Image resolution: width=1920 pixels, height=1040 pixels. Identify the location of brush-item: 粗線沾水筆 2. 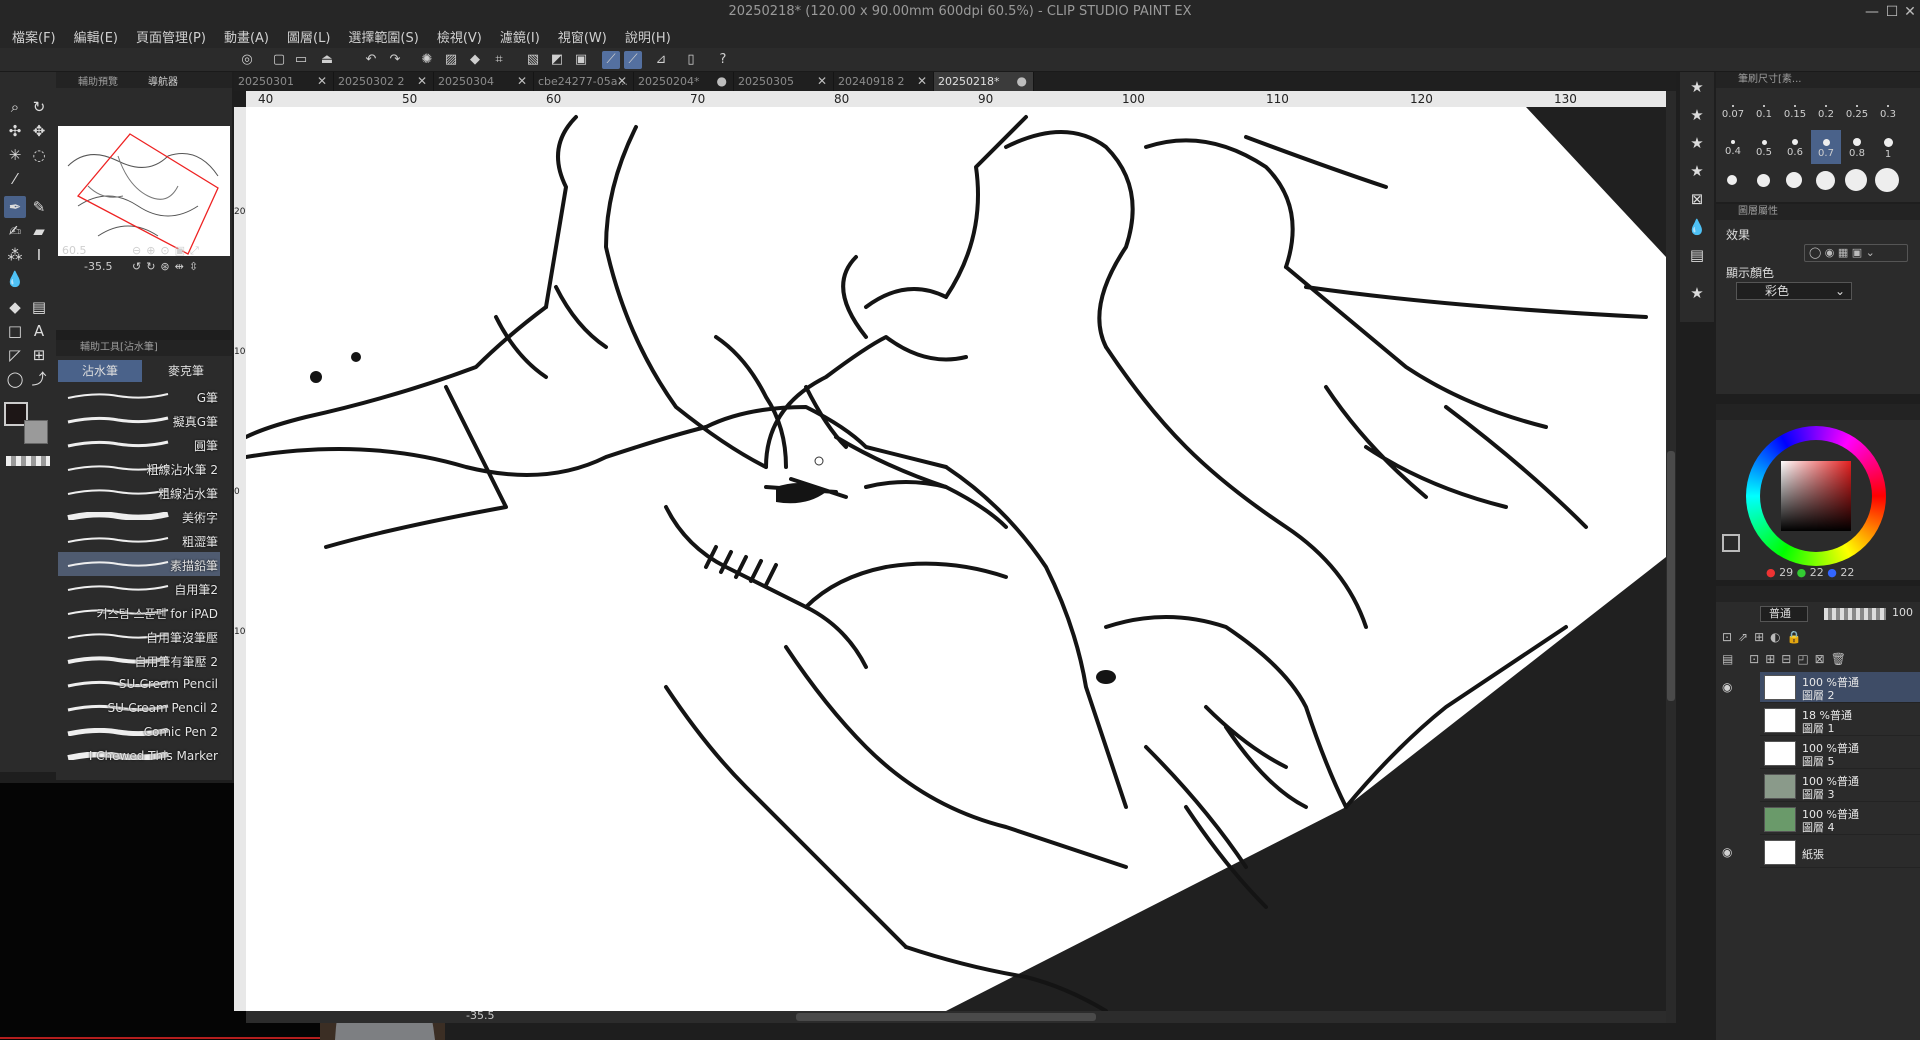
(139, 468).